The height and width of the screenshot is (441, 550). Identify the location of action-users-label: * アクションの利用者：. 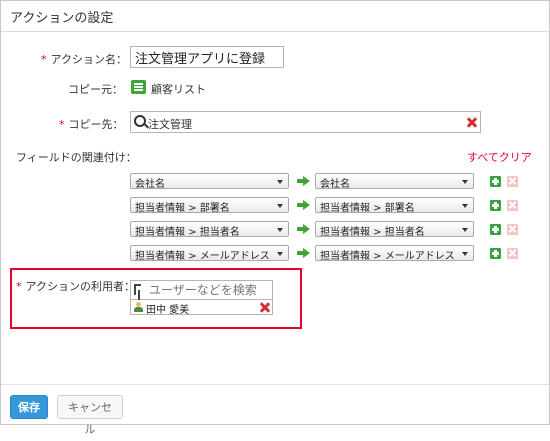
(75, 286).